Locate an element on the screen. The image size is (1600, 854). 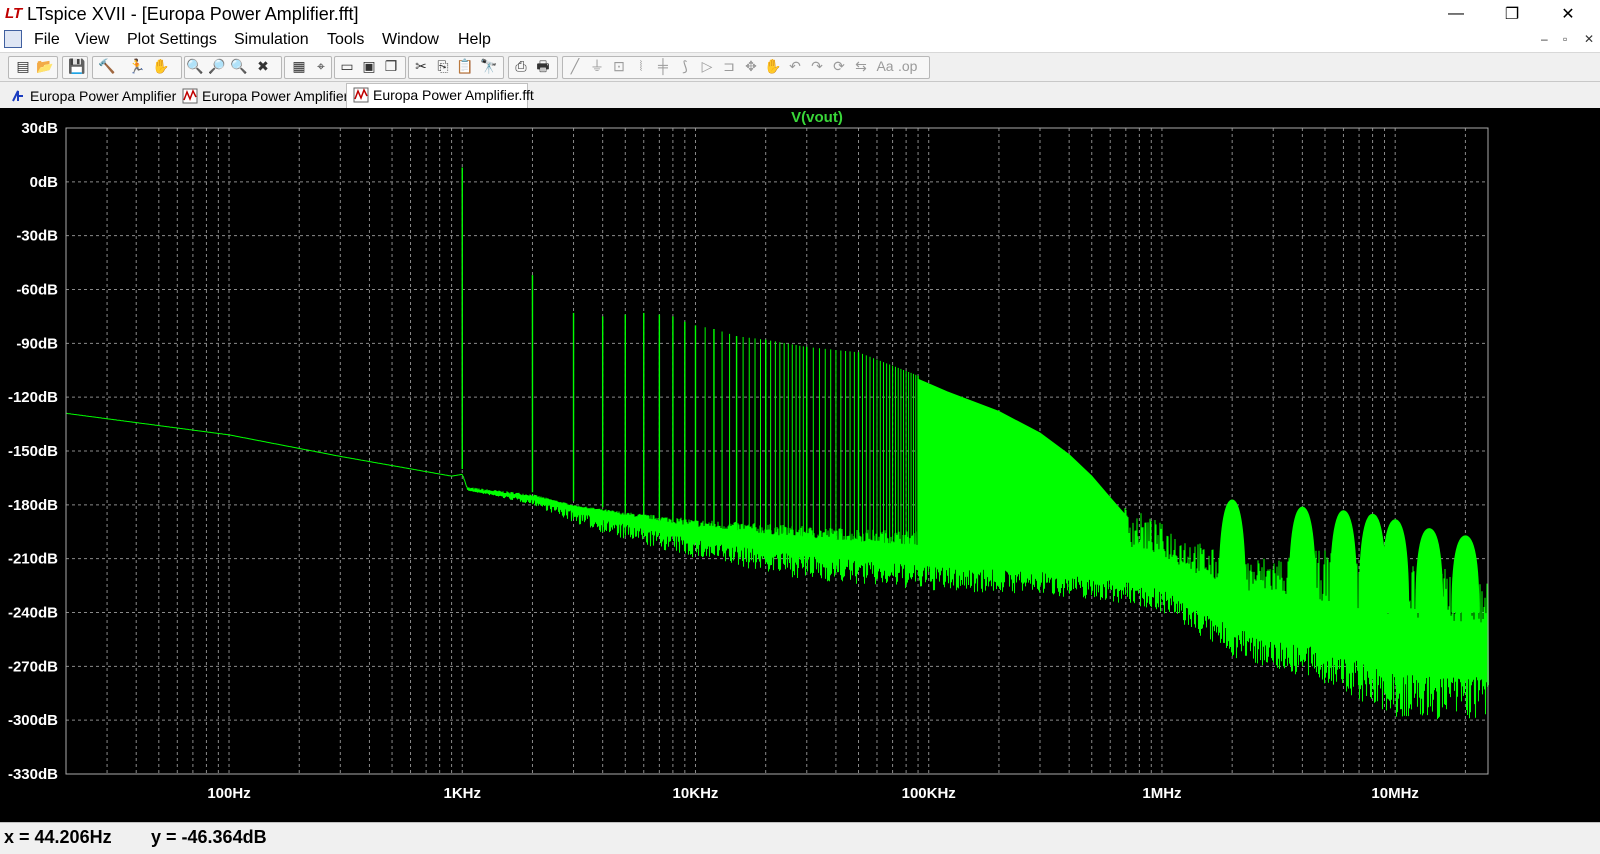
minimize-button: — is located at coordinates (1456, 14).